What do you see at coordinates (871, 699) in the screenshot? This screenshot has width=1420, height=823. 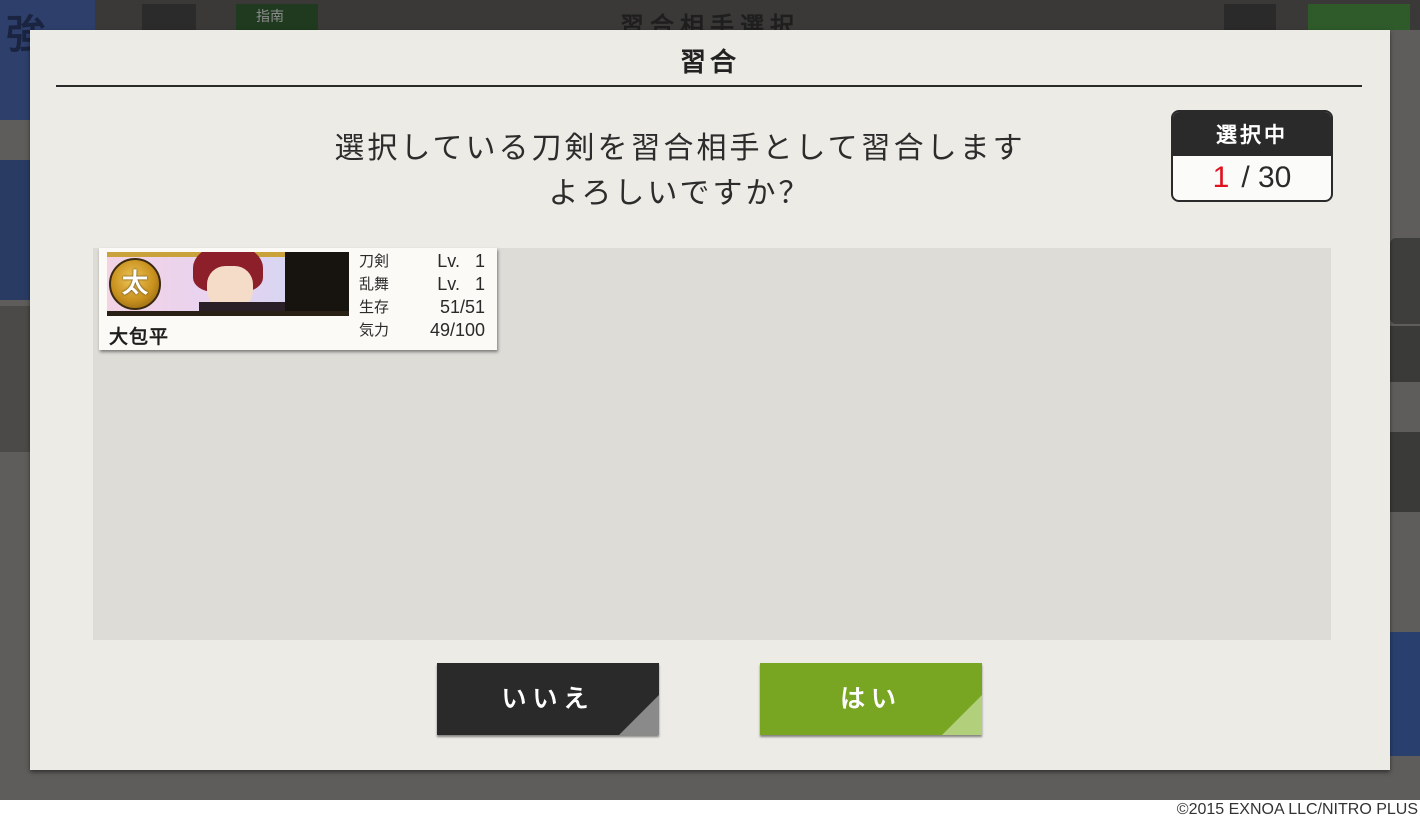 I see `yes-button: はい` at bounding box center [871, 699].